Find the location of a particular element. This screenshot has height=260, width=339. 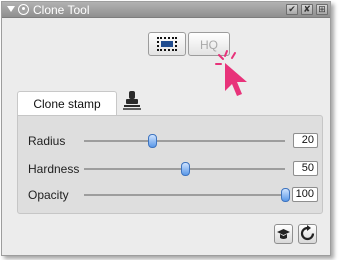

opacity-row: Opacity 100 is located at coordinates (170, 195).